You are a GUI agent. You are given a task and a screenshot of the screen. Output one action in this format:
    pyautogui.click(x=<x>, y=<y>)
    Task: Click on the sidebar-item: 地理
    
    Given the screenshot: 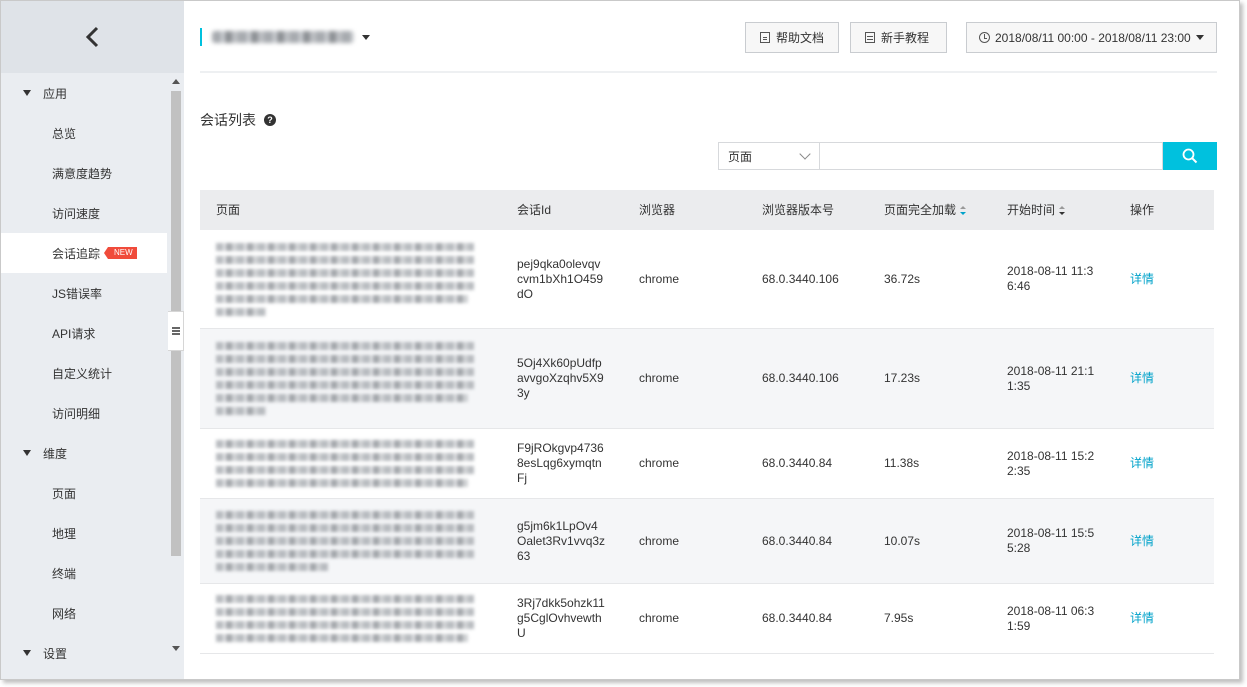 What is the action you would take?
    pyautogui.click(x=84, y=533)
    